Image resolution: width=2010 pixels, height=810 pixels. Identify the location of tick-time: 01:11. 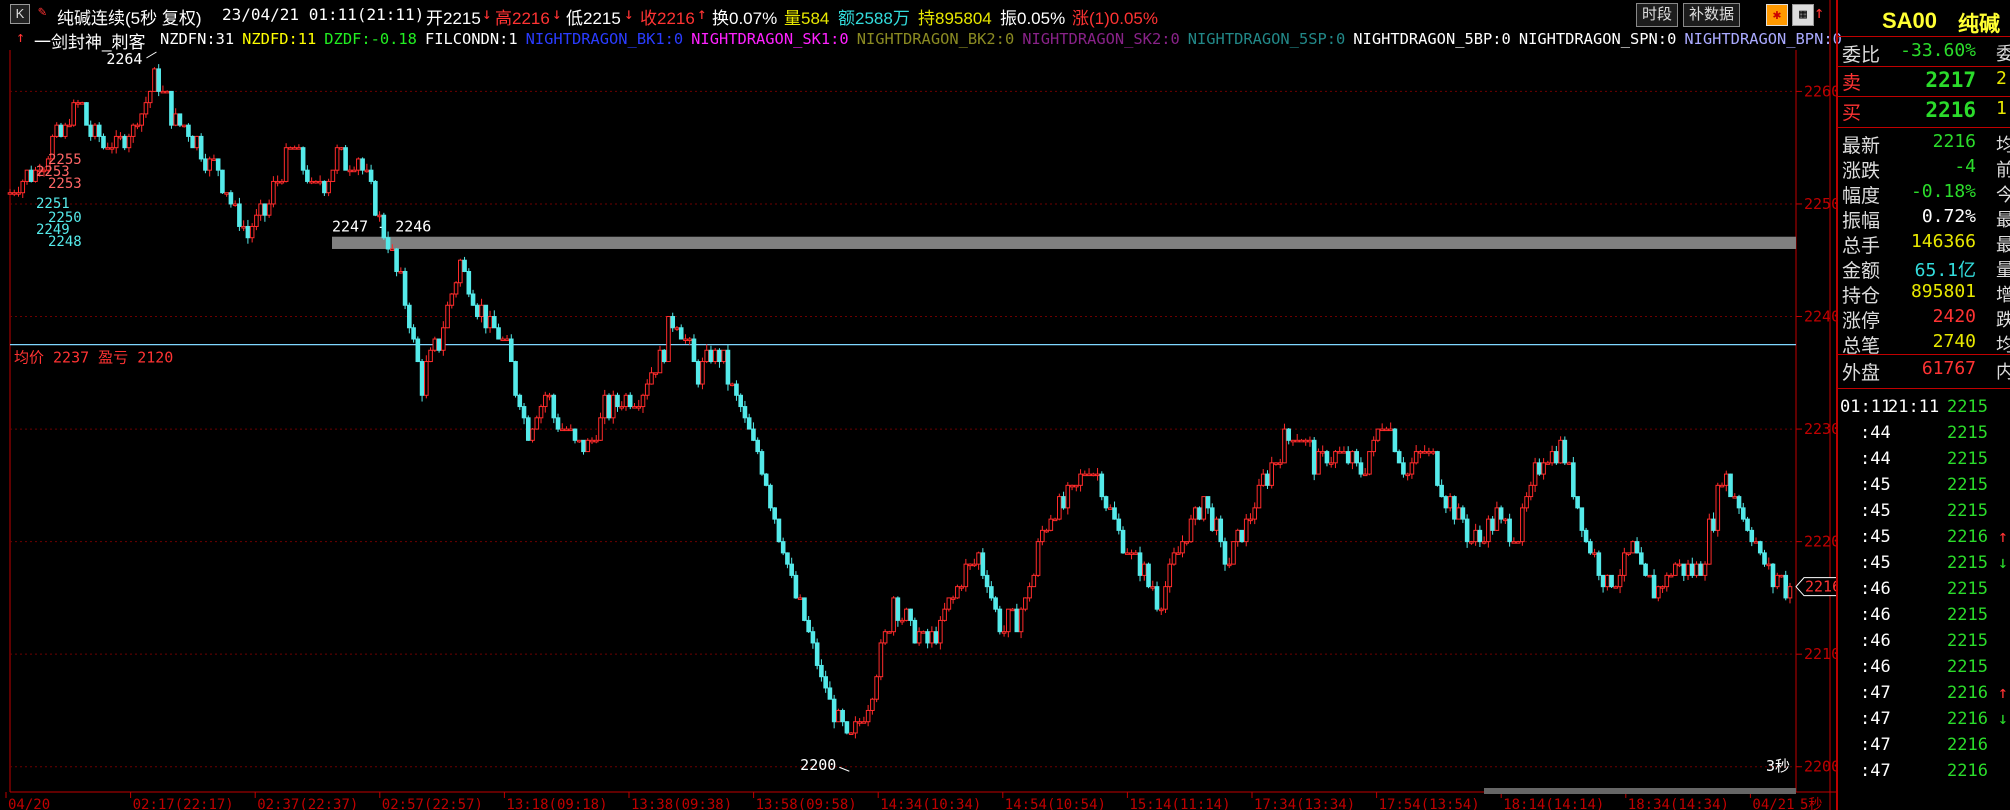
(1866, 407).